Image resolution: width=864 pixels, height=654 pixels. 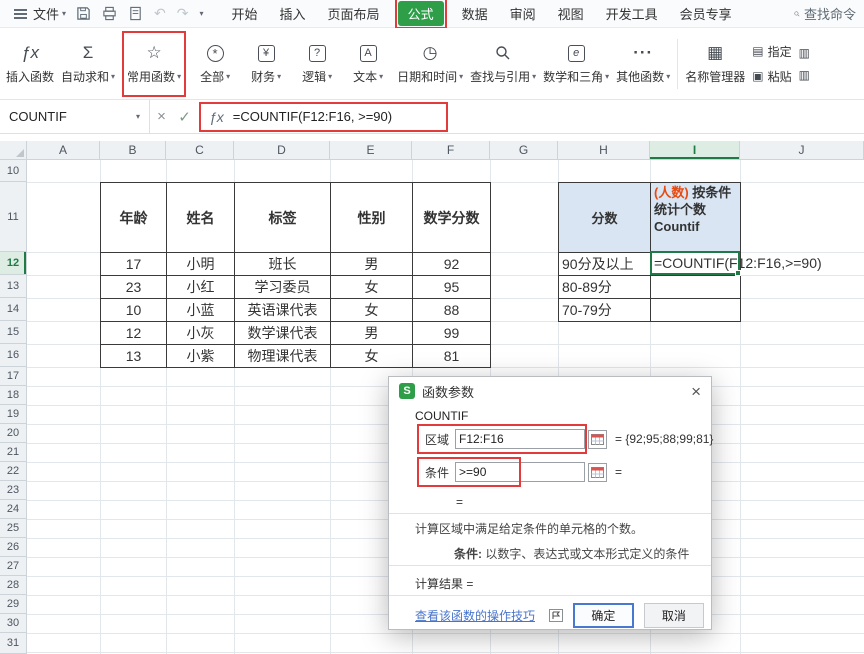 I want to click on row-header: 21, so click(x=13, y=452).